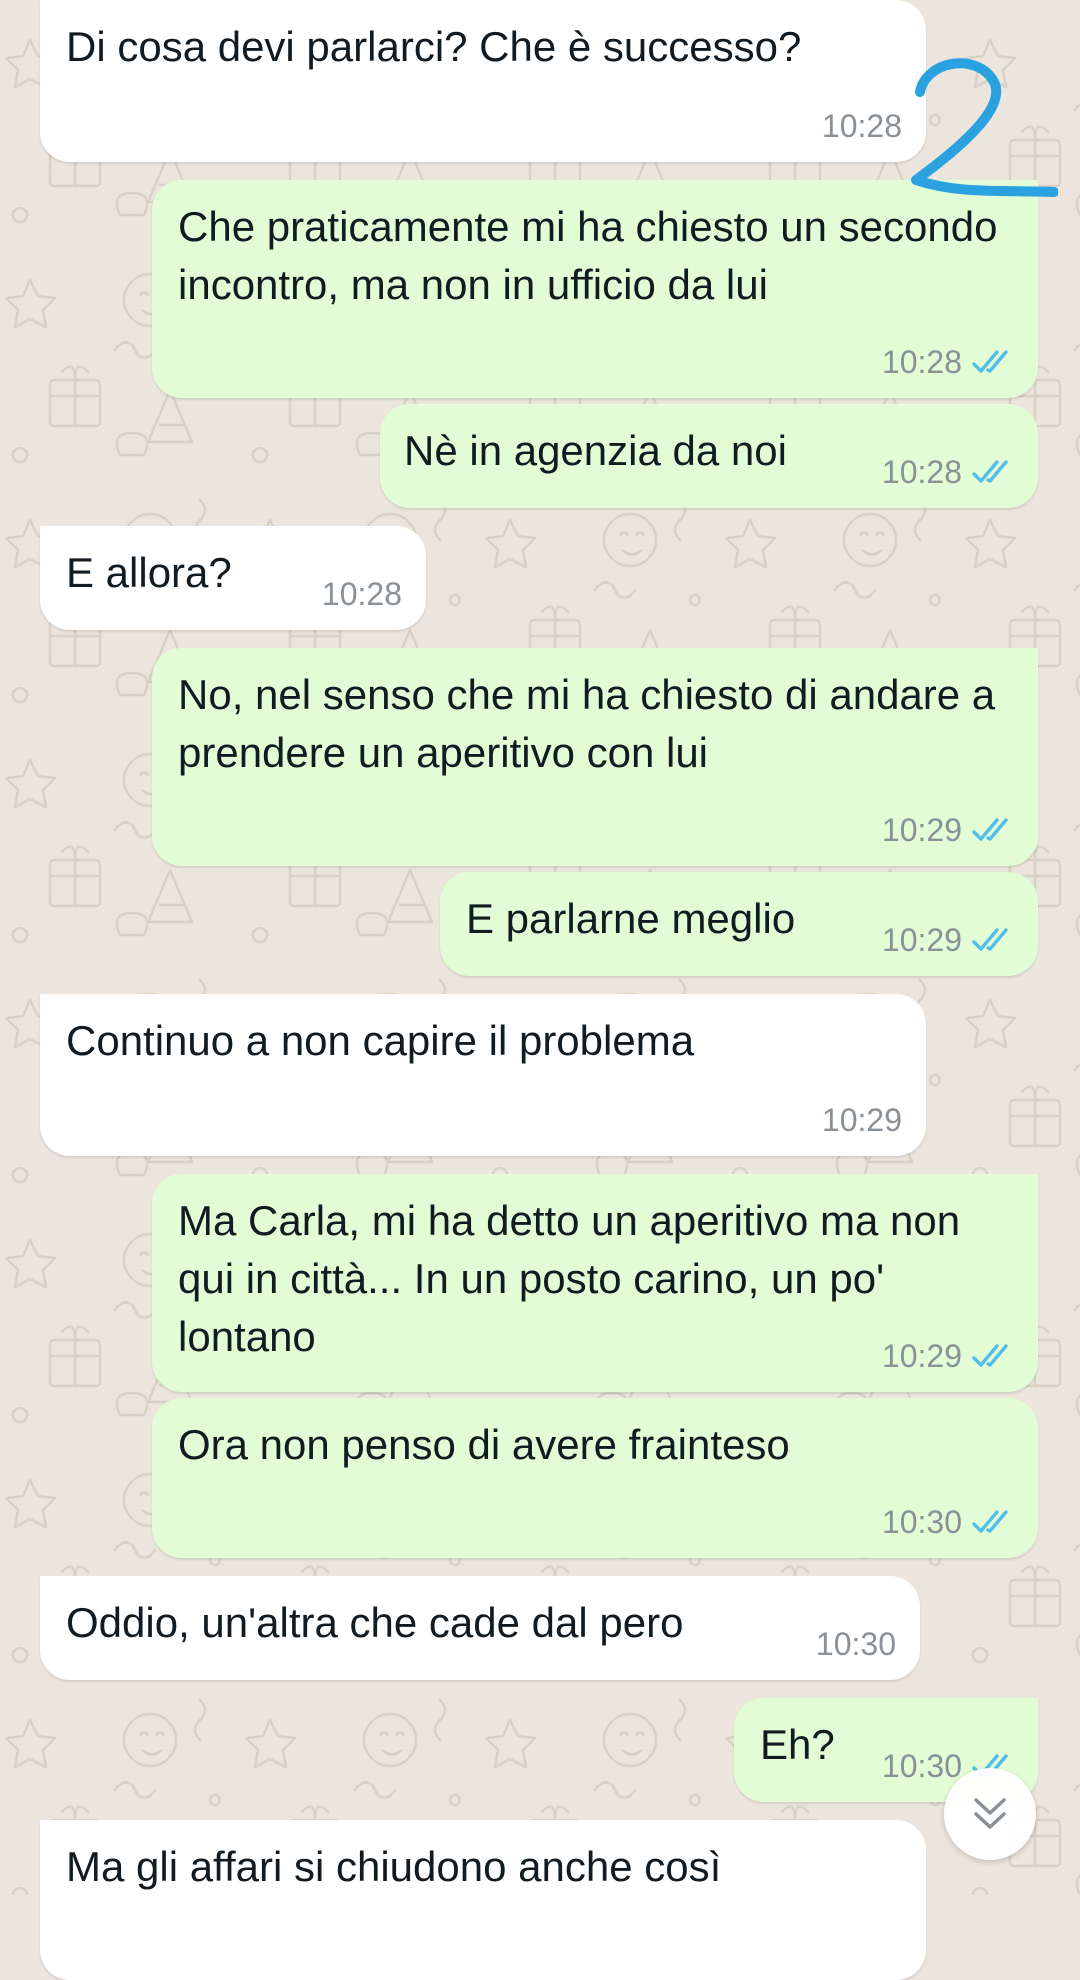 The width and height of the screenshot is (1080, 1980). What do you see at coordinates (483, 1900) in the screenshot?
I see `message-bubble-incoming: Ma gli affari si chiudono anche così` at bounding box center [483, 1900].